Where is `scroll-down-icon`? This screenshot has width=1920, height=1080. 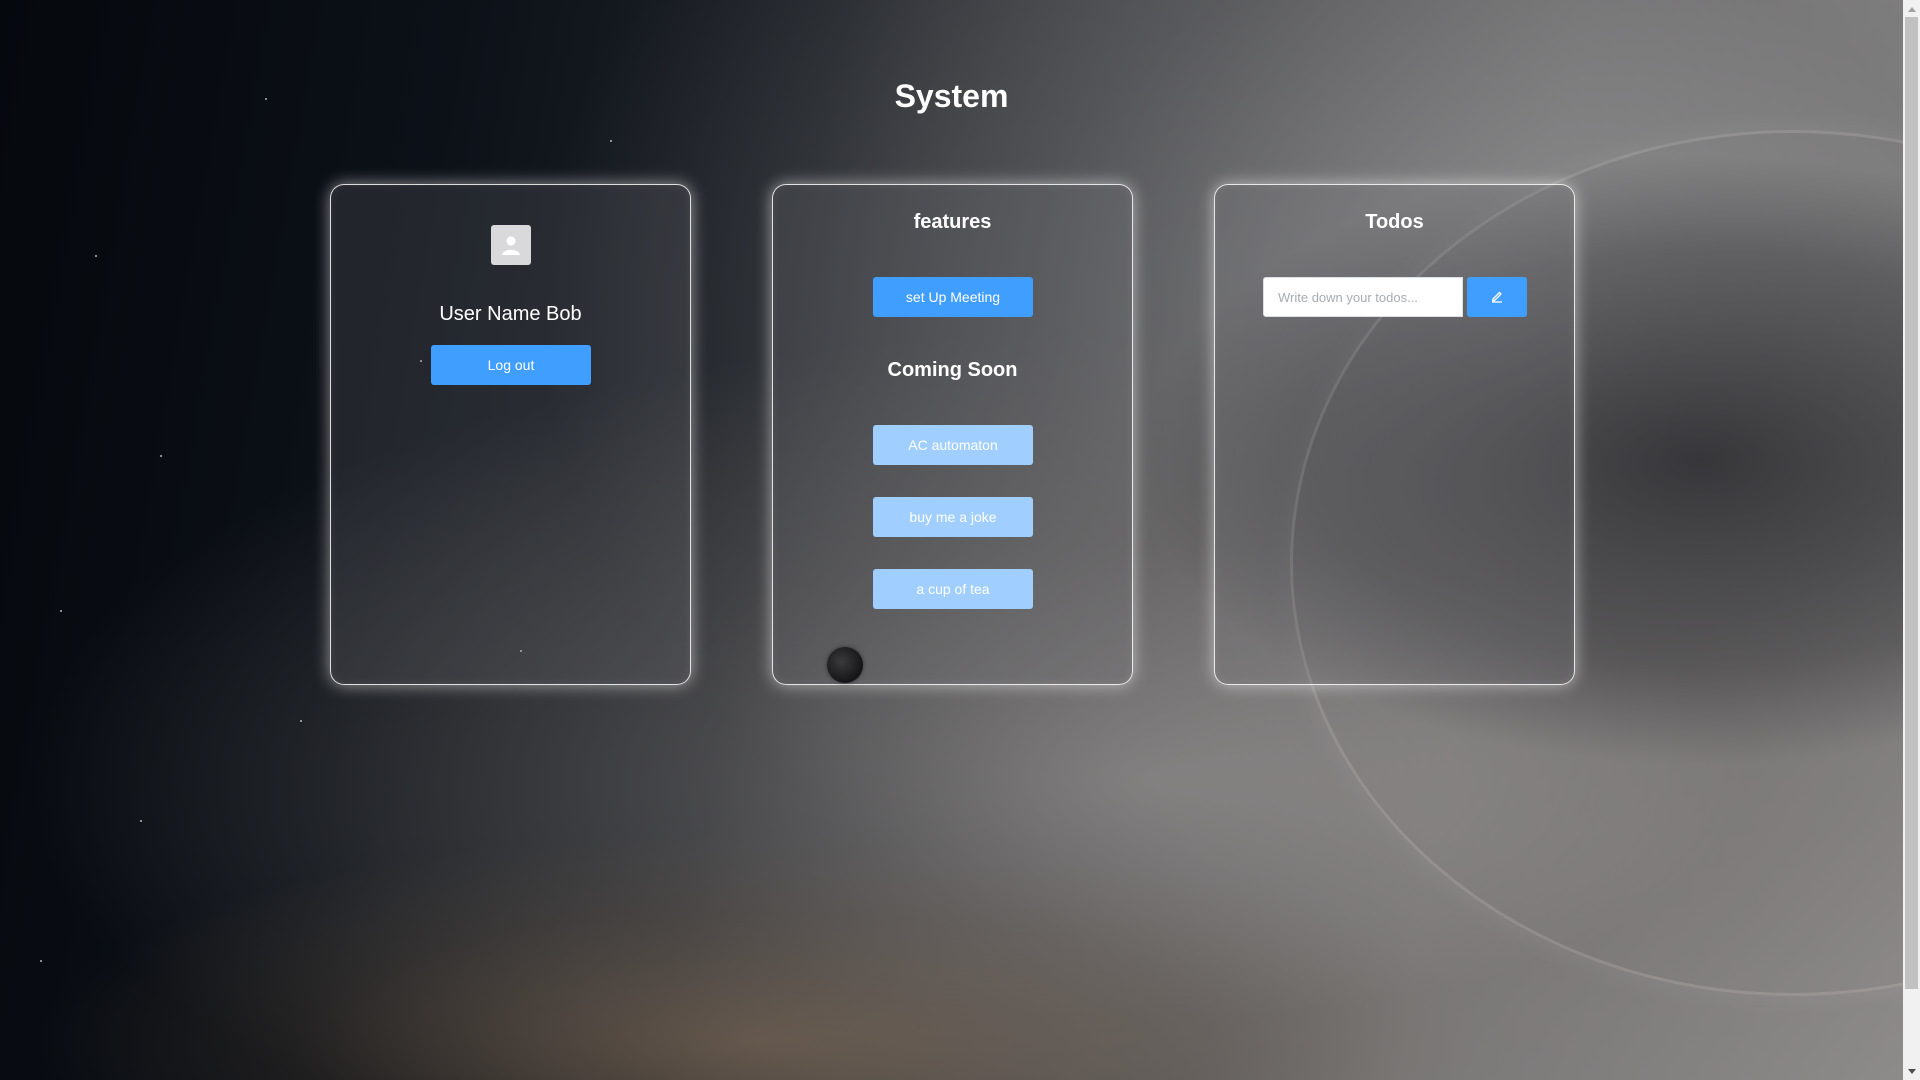
scroll-down-icon is located at coordinates (1911, 1071).